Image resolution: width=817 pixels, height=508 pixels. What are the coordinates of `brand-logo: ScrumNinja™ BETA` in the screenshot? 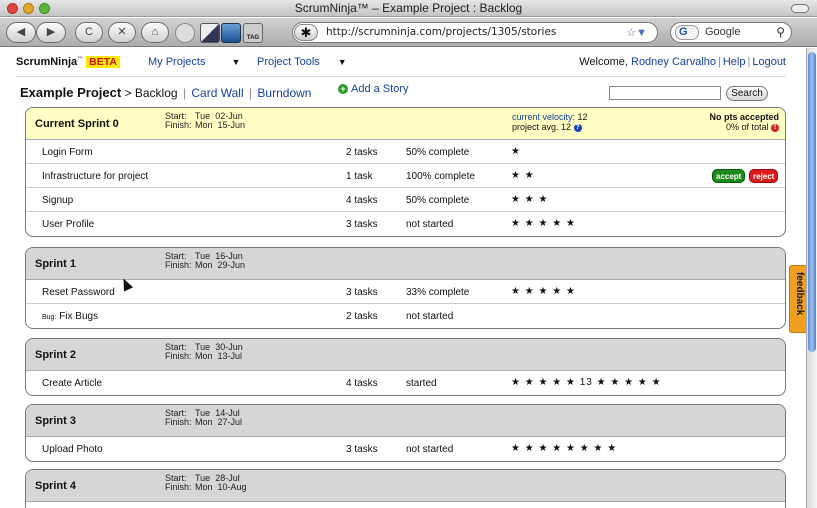 It's located at (68, 62).